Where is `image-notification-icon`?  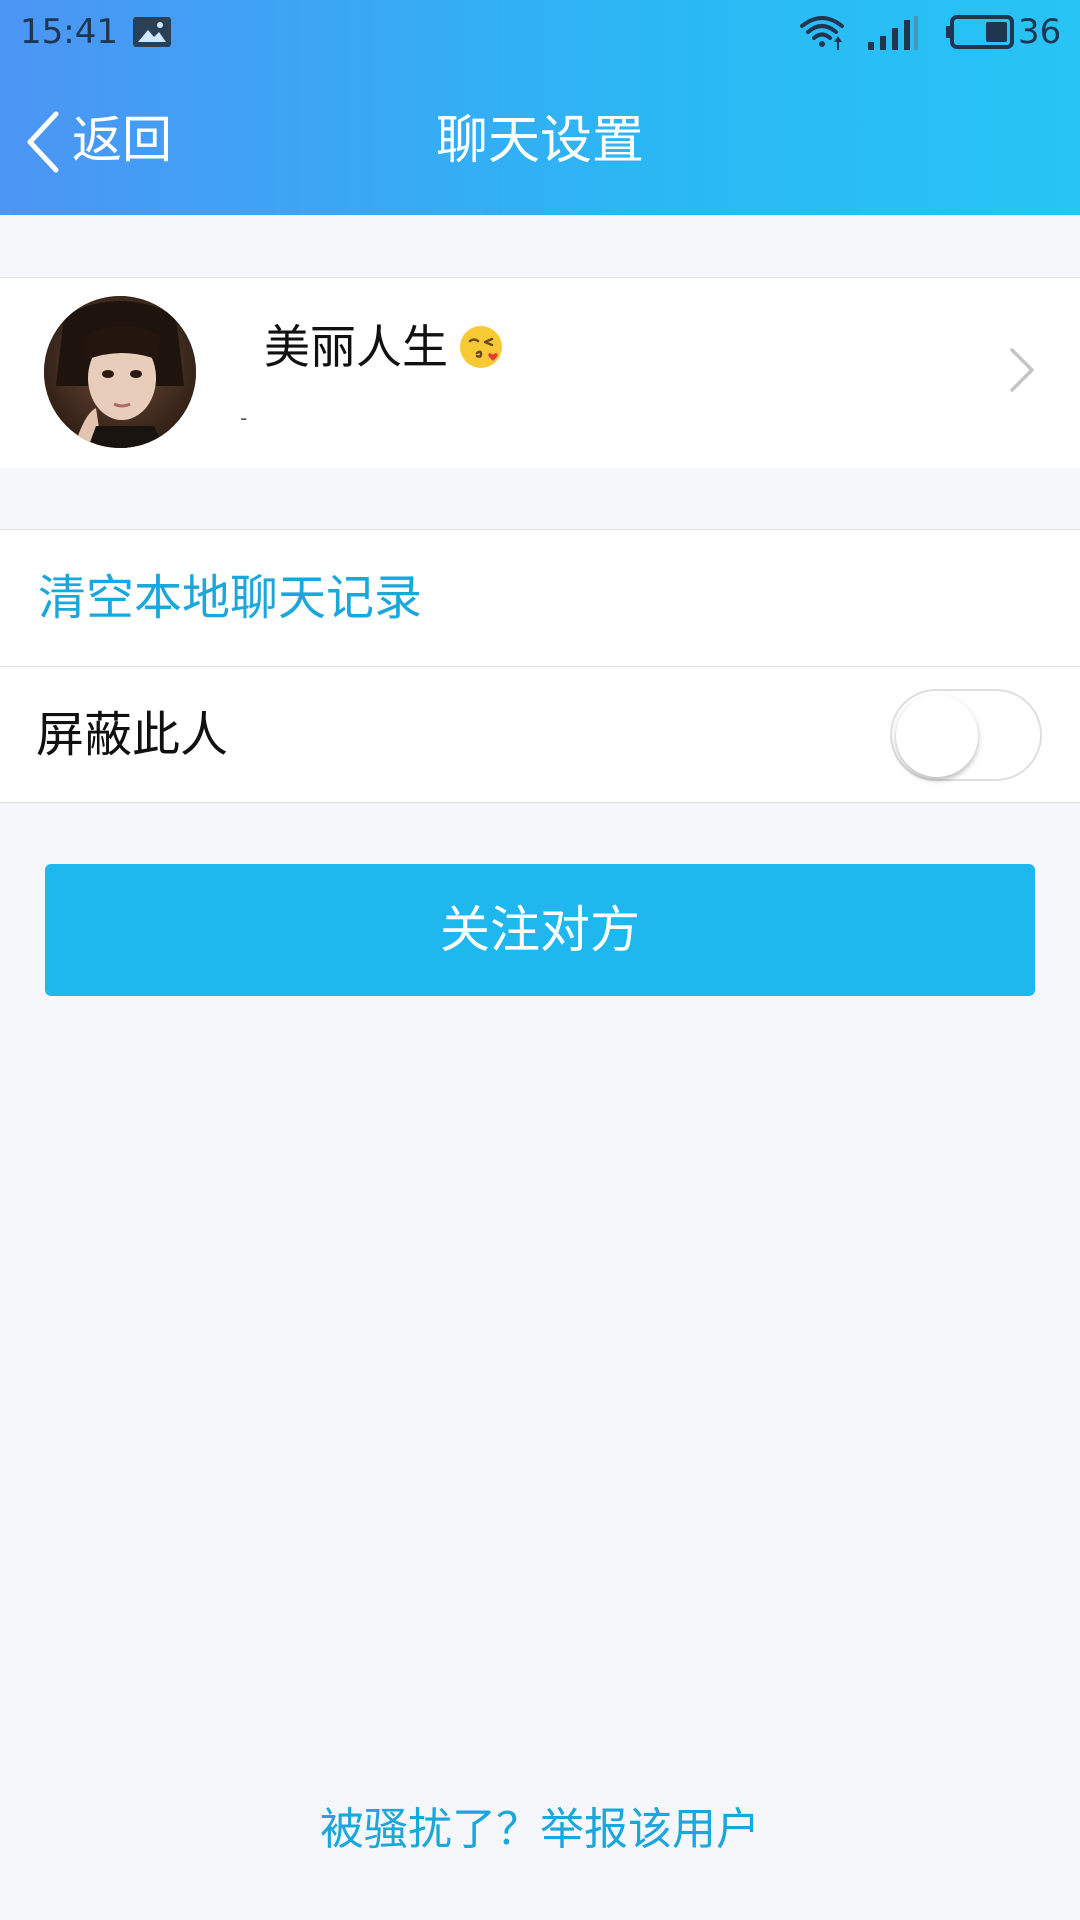
image-notification-icon is located at coordinates (152, 32).